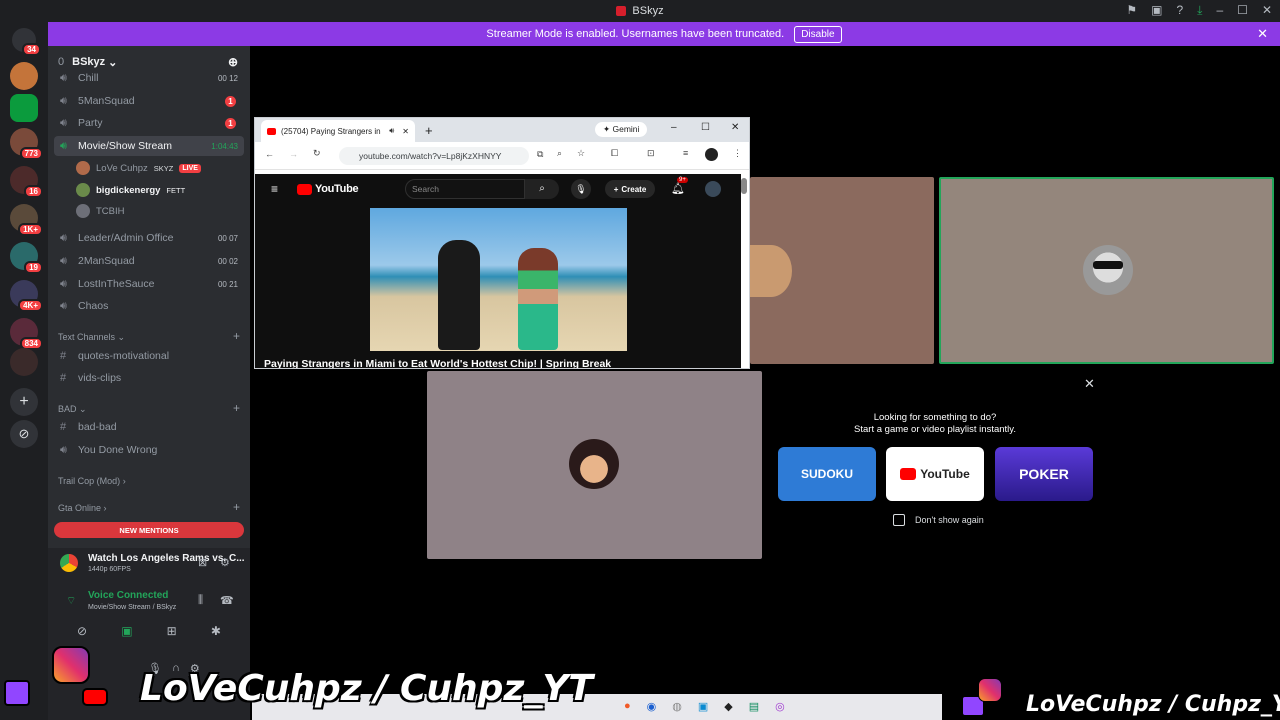 Image resolution: width=1280 pixels, height=720 pixels. I want to click on gemini-button: ✦ Gemini, so click(621, 129).